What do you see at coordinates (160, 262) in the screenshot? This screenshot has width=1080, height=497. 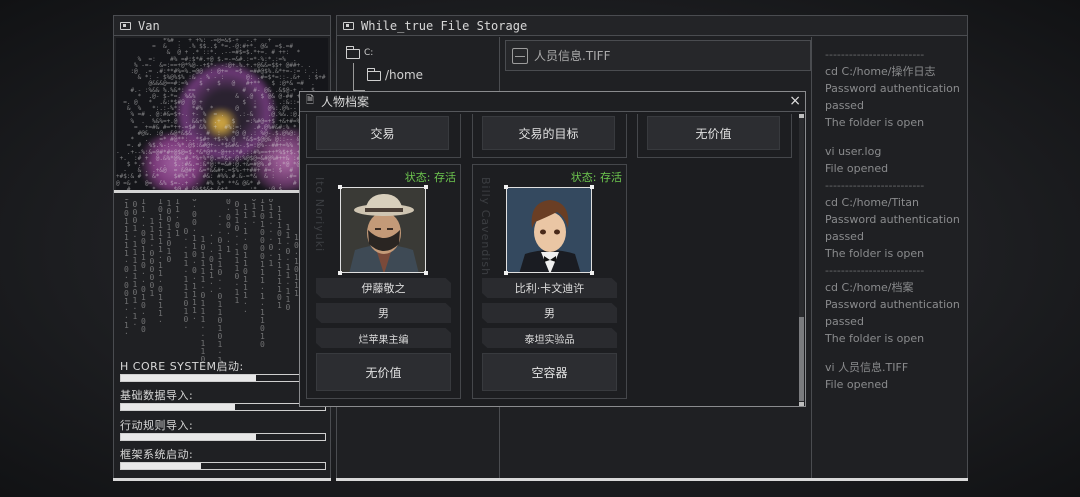 I see `binary-column: · 1 0 1 1 1 1 1 · 1 1 · 0 1 1 1 ·` at bounding box center [160, 262].